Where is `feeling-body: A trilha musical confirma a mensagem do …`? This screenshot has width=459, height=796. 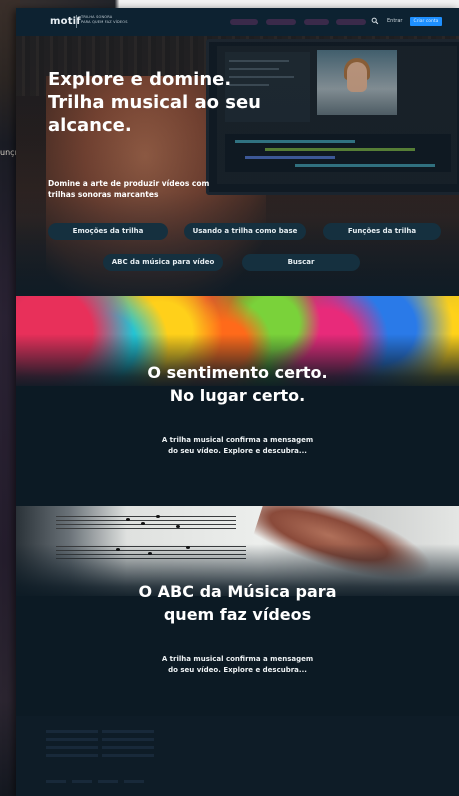 feeling-body: A trilha musical confirma a mensagem do … is located at coordinates (237, 446).